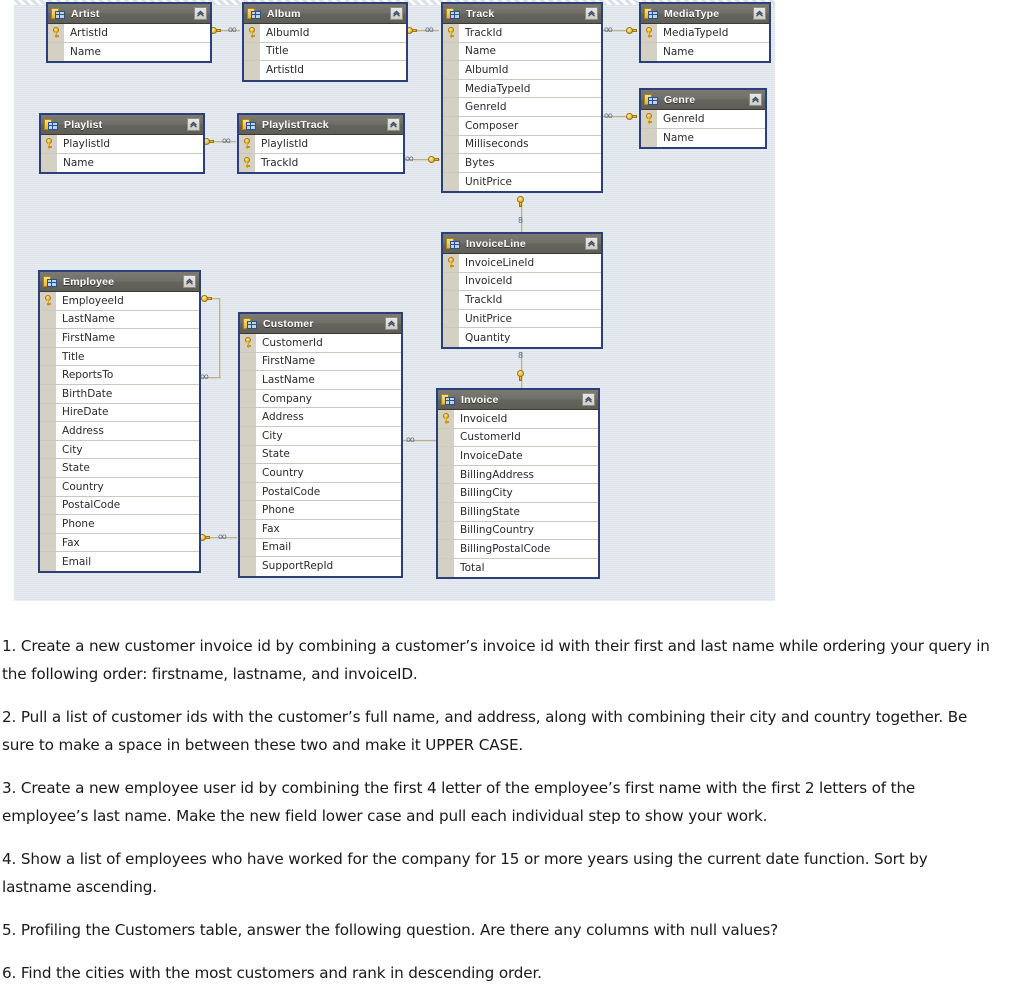 The image size is (1024, 987). Describe the element at coordinates (320, 324) in the screenshot. I see `er-table-header-customer: Customer` at that location.